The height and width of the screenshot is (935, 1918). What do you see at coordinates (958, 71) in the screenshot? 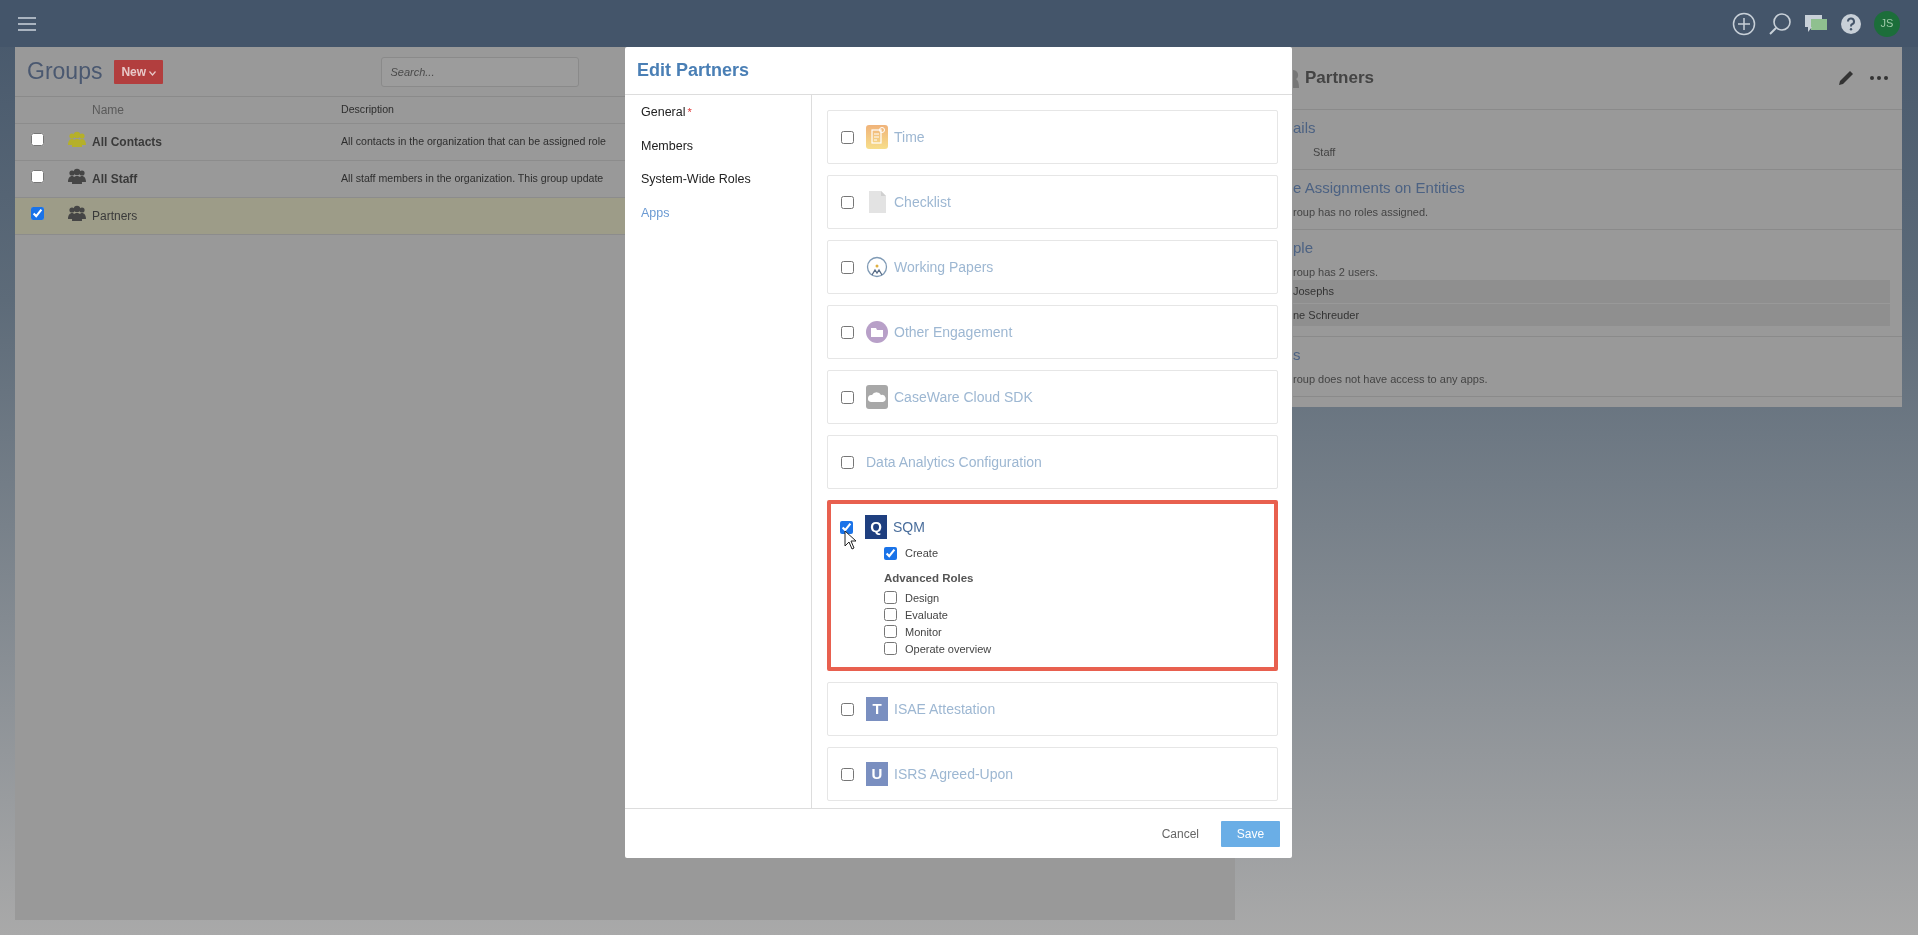
I see `modal-title: Edit Partners` at bounding box center [958, 71].